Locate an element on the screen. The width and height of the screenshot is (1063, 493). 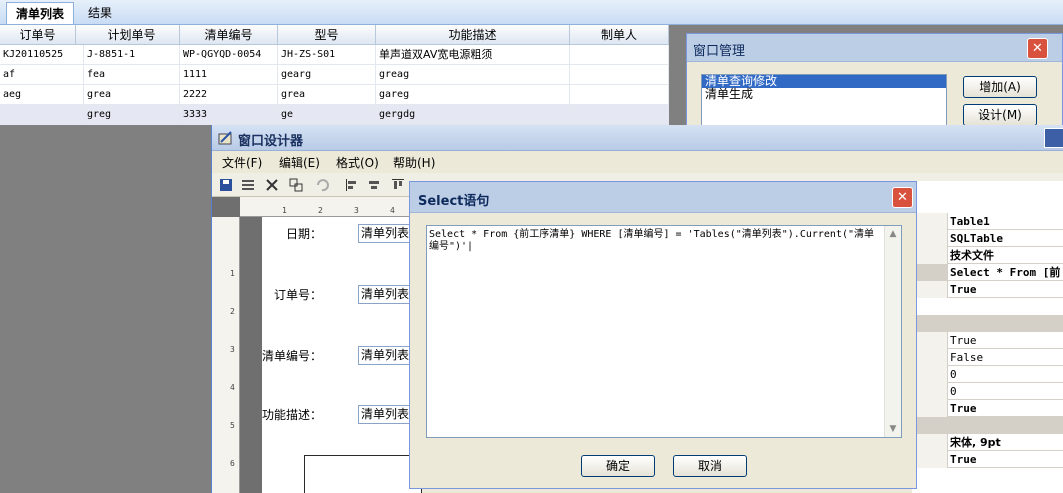
scroll-down-icon: ▼ is located at coordinates (893, 429).